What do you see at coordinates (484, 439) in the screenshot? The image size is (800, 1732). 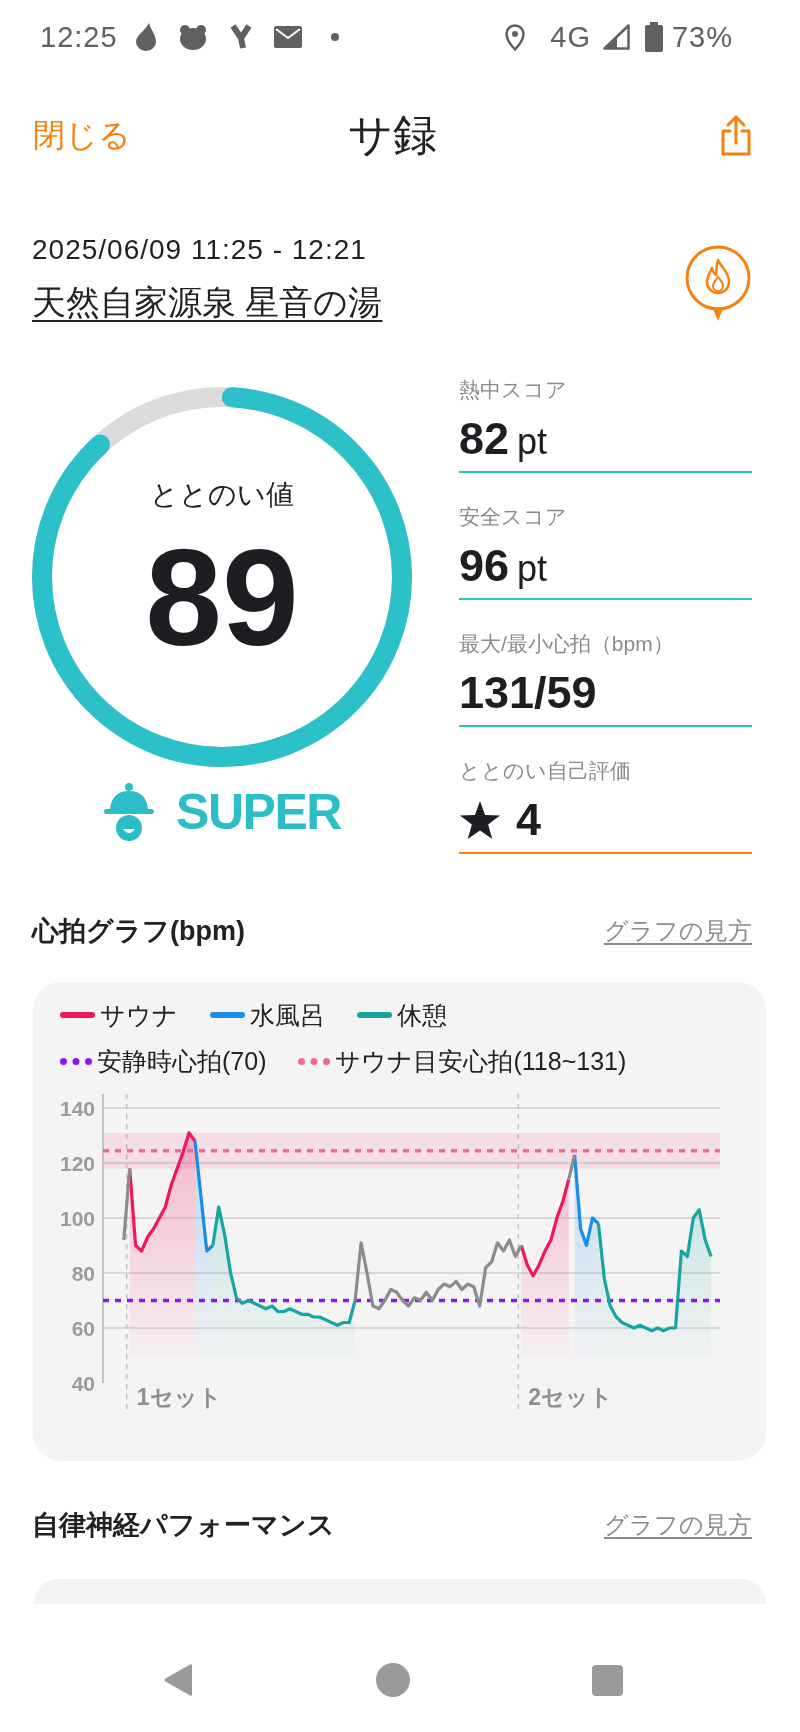 I see `stat-value: 82` at bounding box center [484, 439].